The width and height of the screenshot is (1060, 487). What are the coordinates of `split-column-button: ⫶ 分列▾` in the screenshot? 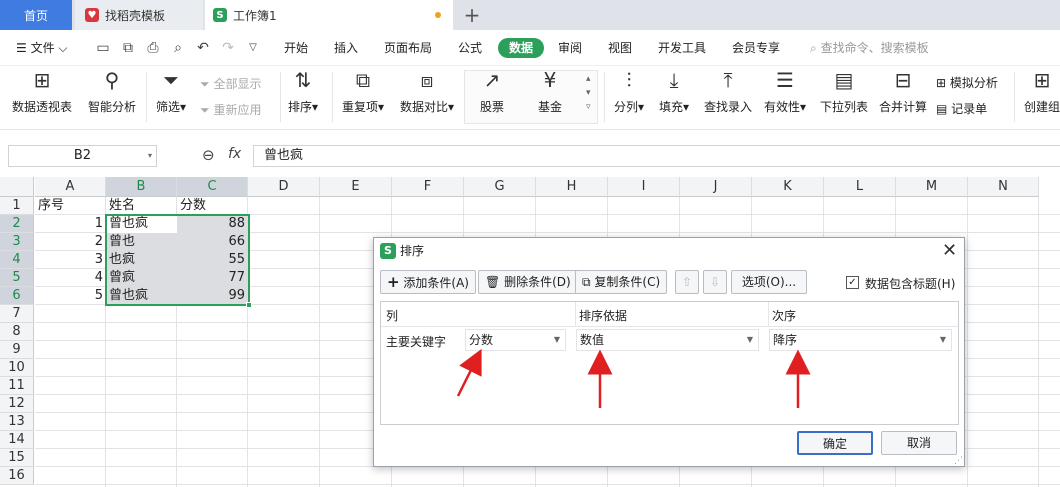 It's located at (629, 91).